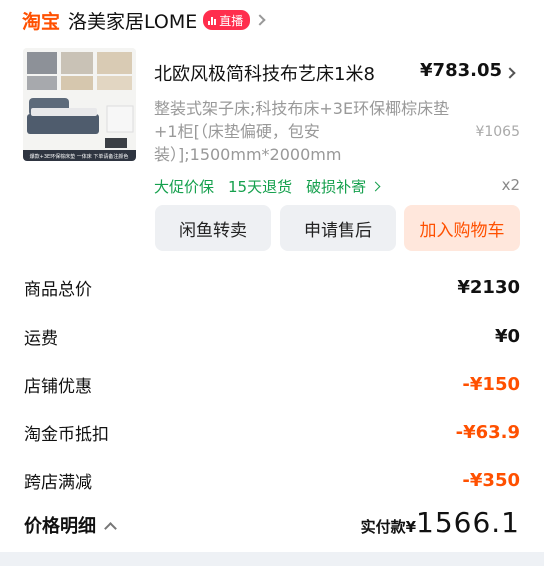 This screenshot has height=566, width=544. Describe the element at coordinates (510, 185) in the screenshot. I see `quantity: x2` at that location.